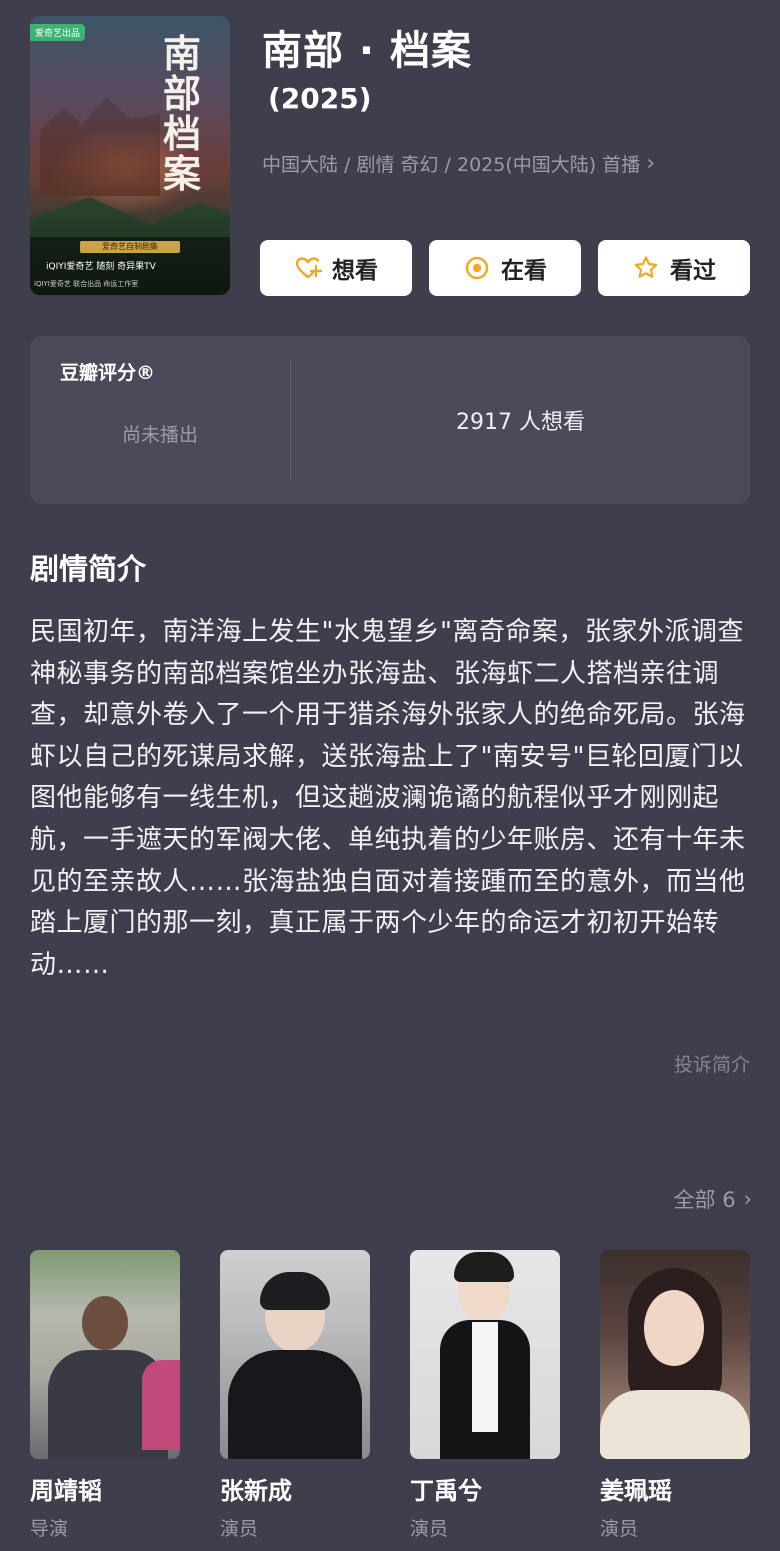 Image resolution: width=780 pixels, height=1551 pixels. I want to click on movie-meta-link: 中国大陆 / 剧情 奇幻 / 2025(中国大陆) 首播 ›, so click(458, 163).